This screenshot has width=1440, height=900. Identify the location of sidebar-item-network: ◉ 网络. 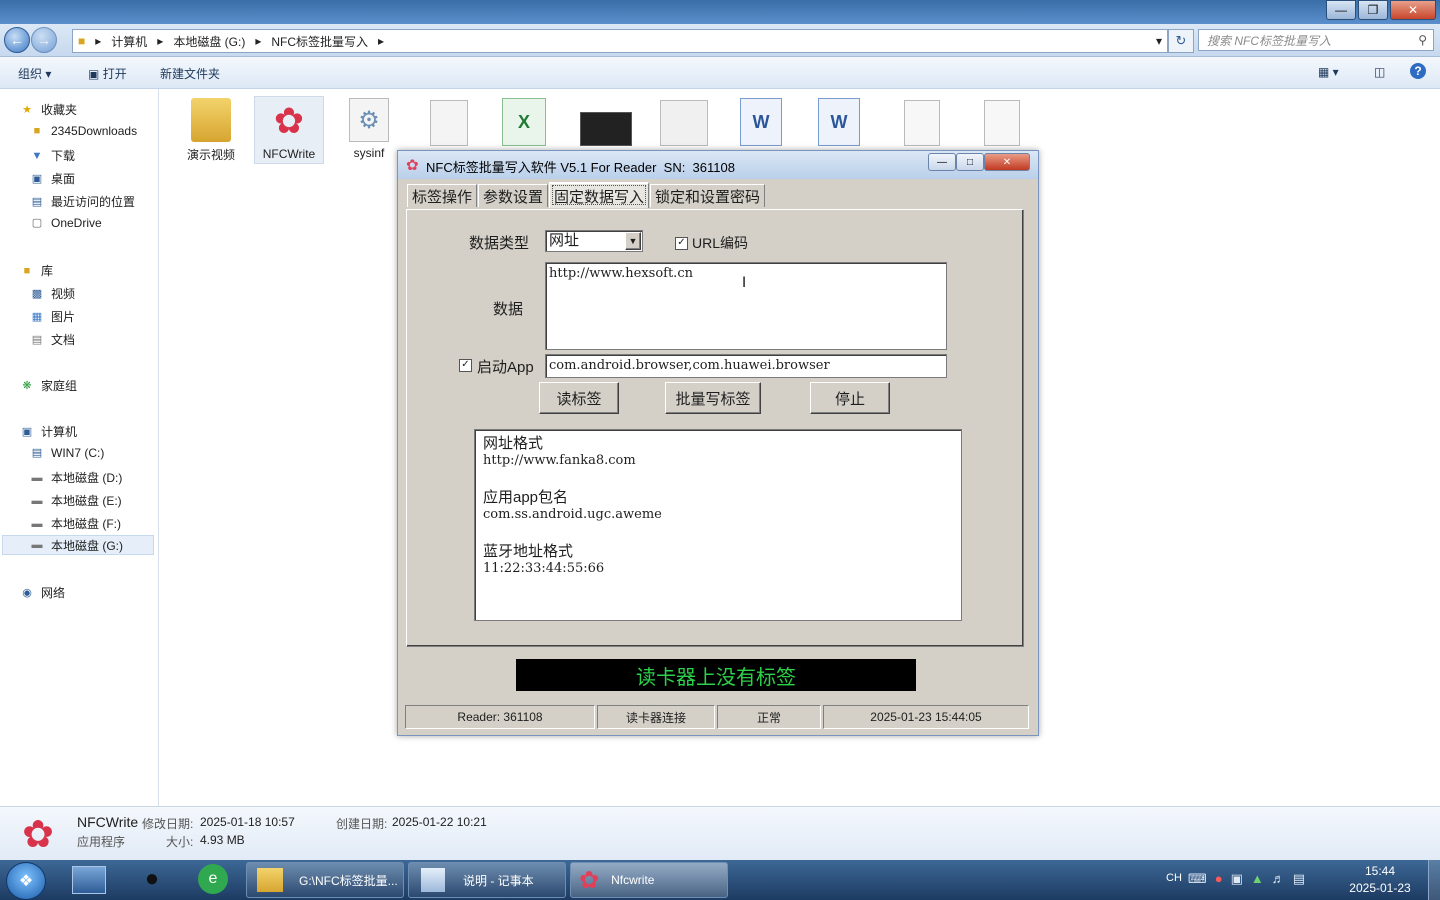
(42, 592).